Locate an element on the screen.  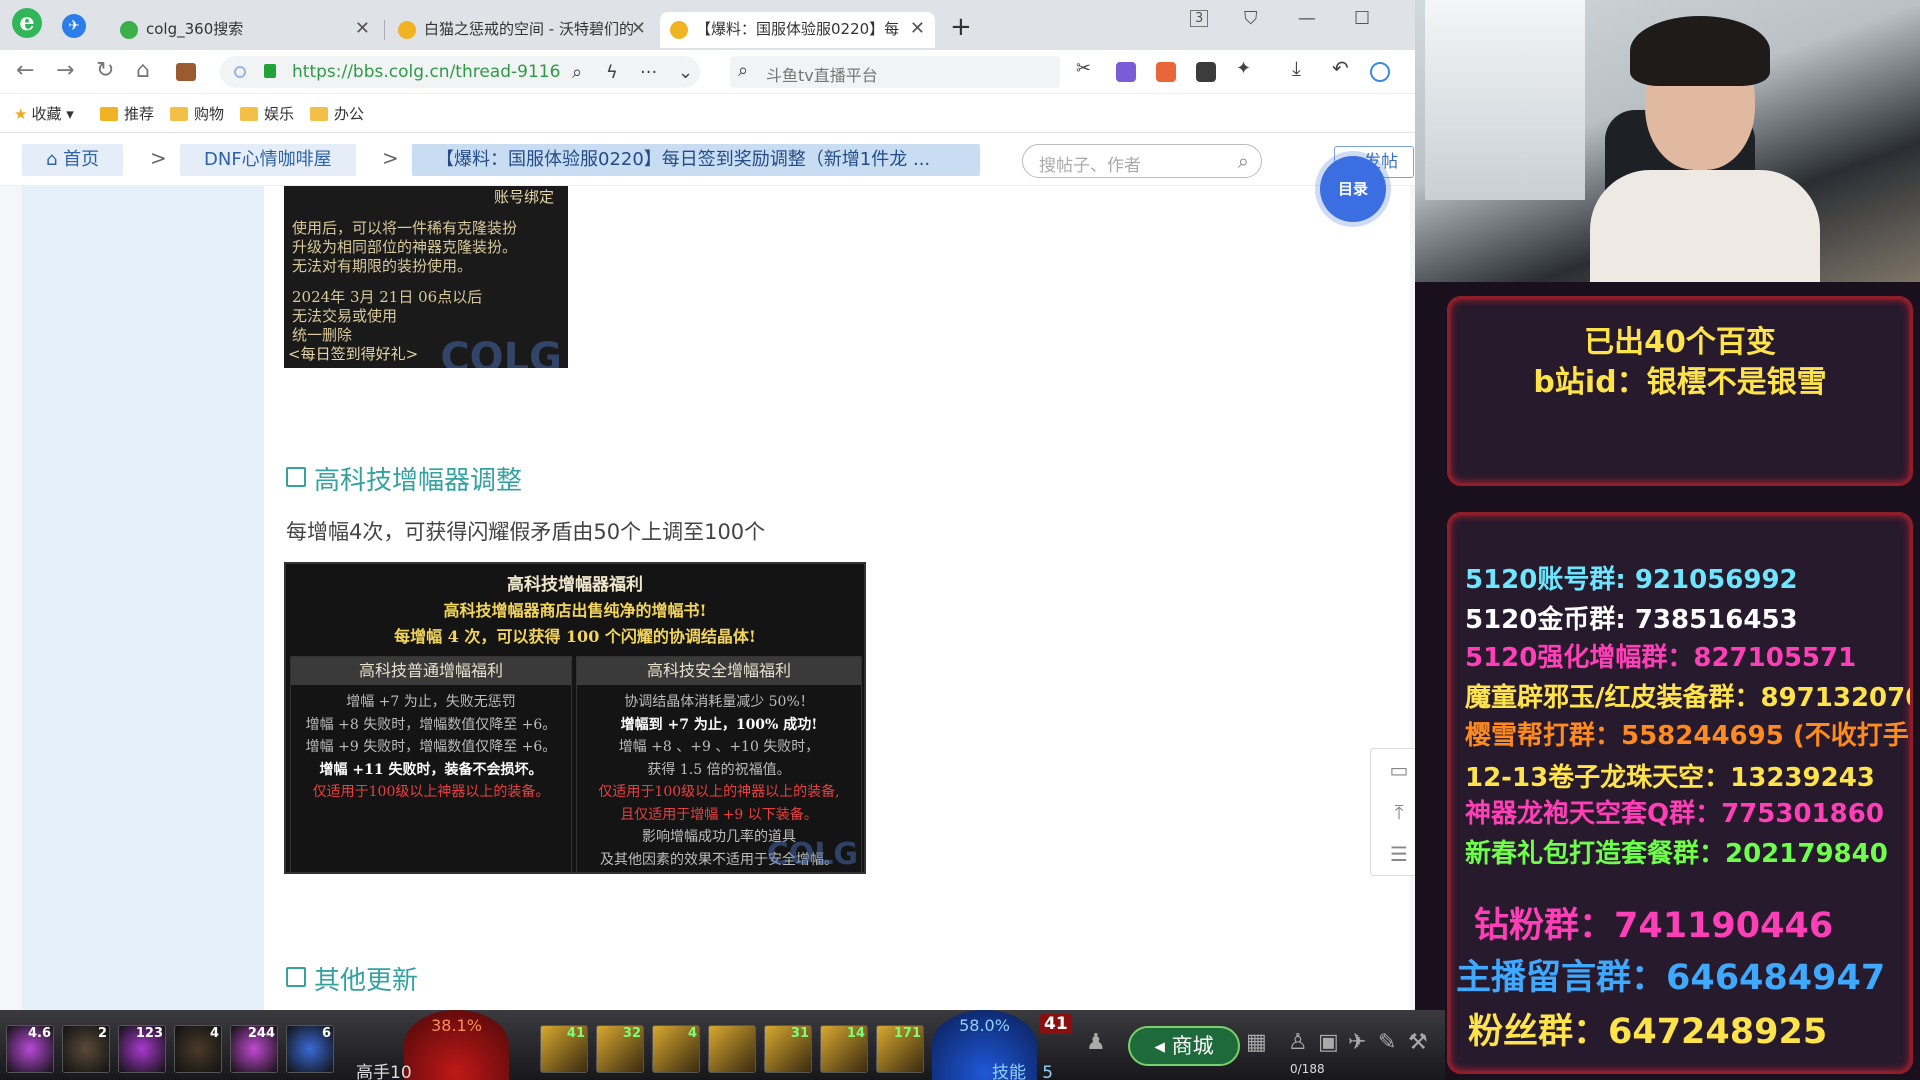
reload-icon: ↻ is located at coordinates (105, 70).